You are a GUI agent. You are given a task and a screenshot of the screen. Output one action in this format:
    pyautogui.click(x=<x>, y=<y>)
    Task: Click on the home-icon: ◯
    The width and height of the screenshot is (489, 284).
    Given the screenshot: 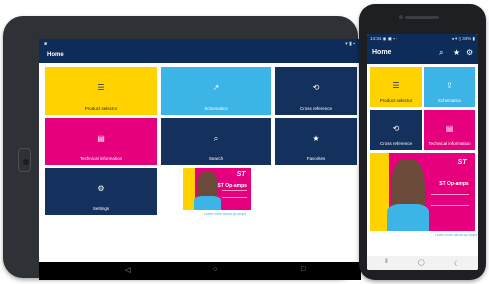 What is the action you would take?
    pyautogui.click(x=421, y=262)
    